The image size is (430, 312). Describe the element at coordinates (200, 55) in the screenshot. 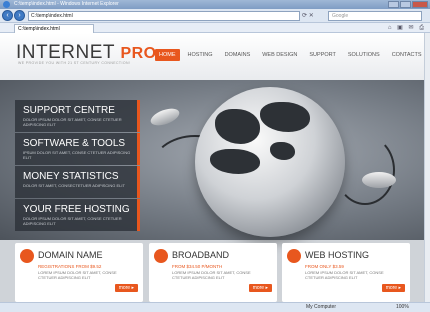

I see `nav-hosting: HOSTING` at that location.